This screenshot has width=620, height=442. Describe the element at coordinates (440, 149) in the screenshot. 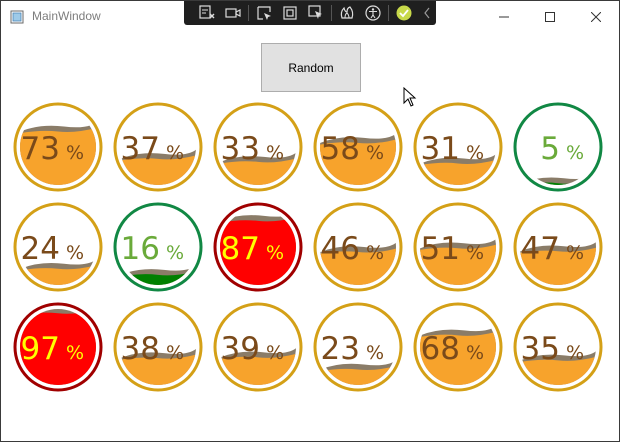

I see `gauge-value: 31` at that location.